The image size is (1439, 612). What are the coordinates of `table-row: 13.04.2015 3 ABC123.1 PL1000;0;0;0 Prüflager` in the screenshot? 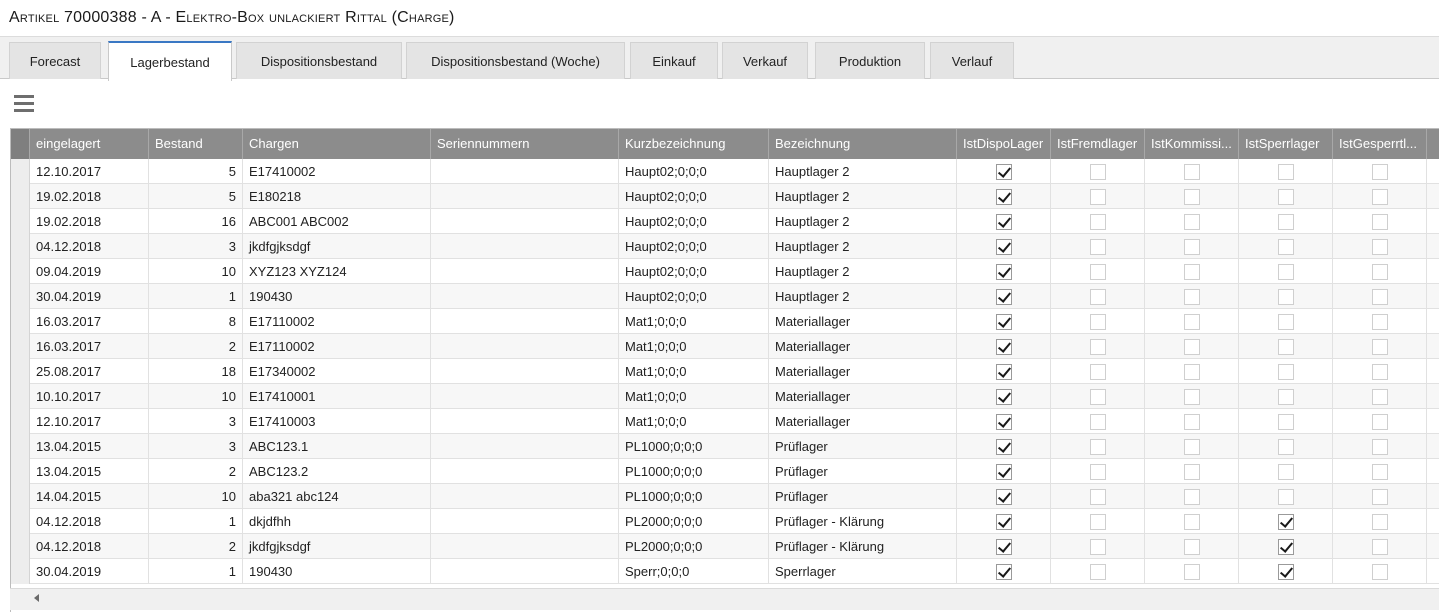 It's located at (725, 446).